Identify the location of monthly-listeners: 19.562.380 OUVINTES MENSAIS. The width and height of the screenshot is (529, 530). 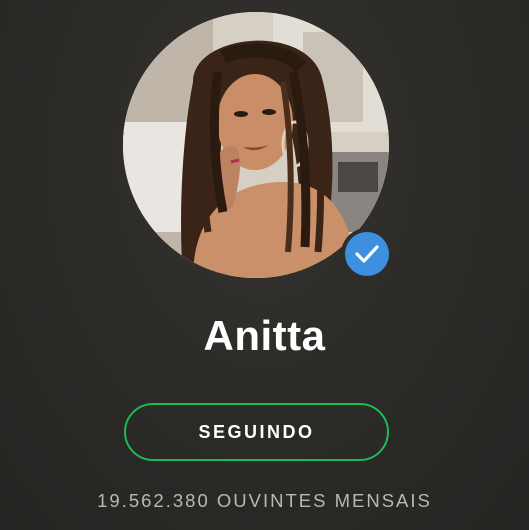
(264, 500).